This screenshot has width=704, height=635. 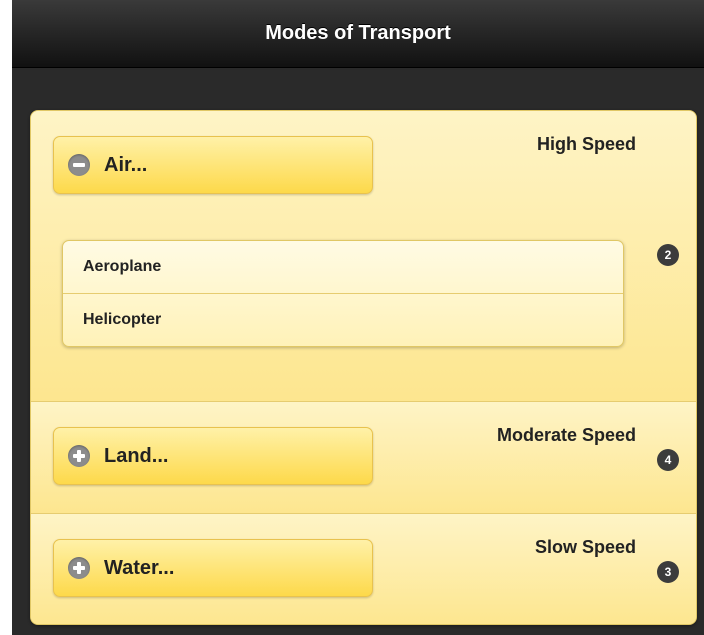 What do you see at coordinates (343, 267) in the screenshot?
I see `list-item-aeroplane: Aeroplane` at bounding box center [343, 267].